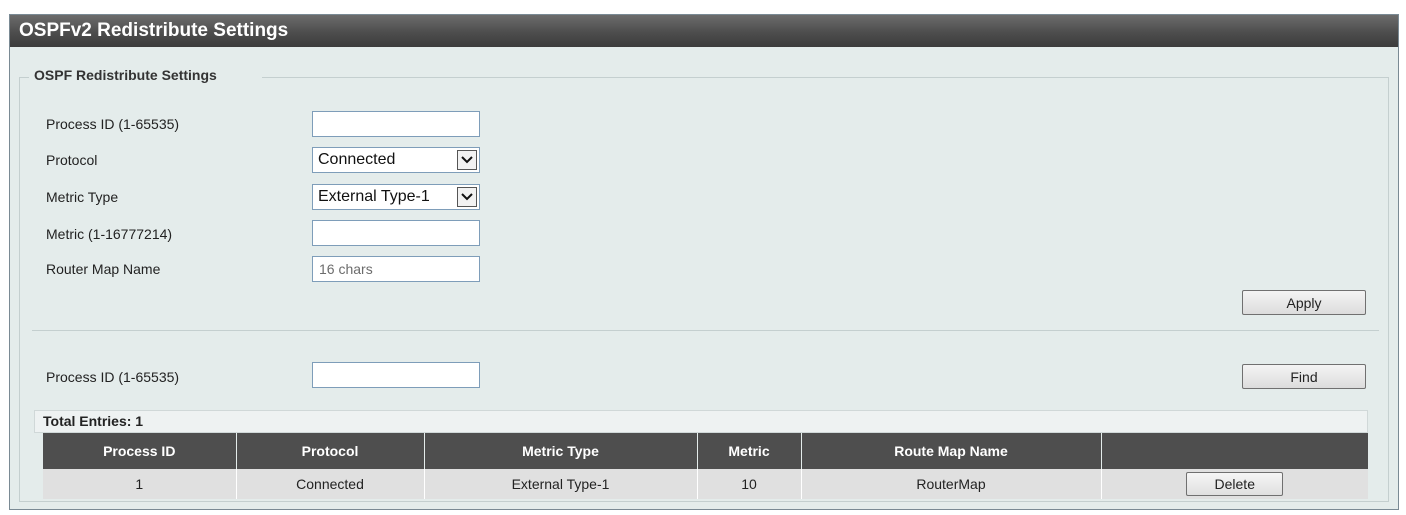  Describe the element at coordinates (140, 484) in the screenshot. I see `cell-process-id: 1` at that location.